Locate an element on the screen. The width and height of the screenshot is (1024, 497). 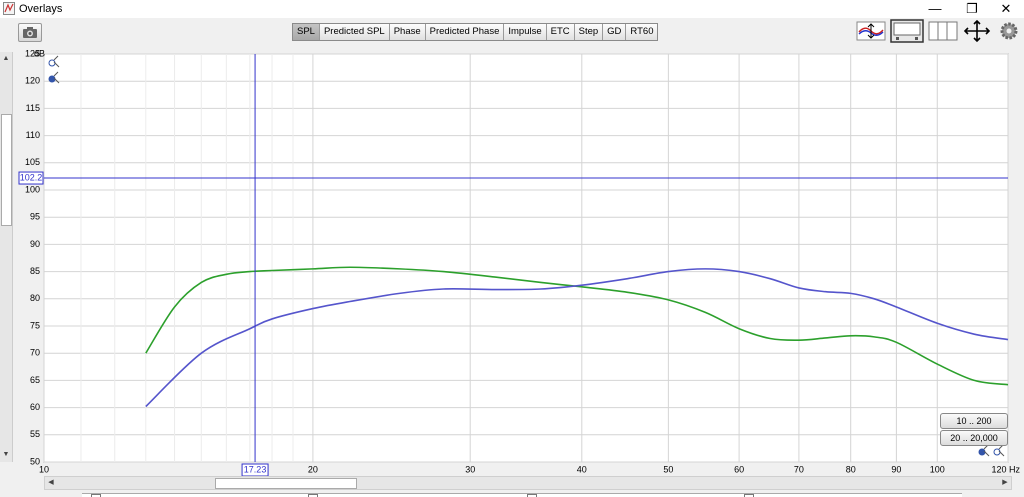
y-tick-label: 100 is located at coordinates (32, 189).